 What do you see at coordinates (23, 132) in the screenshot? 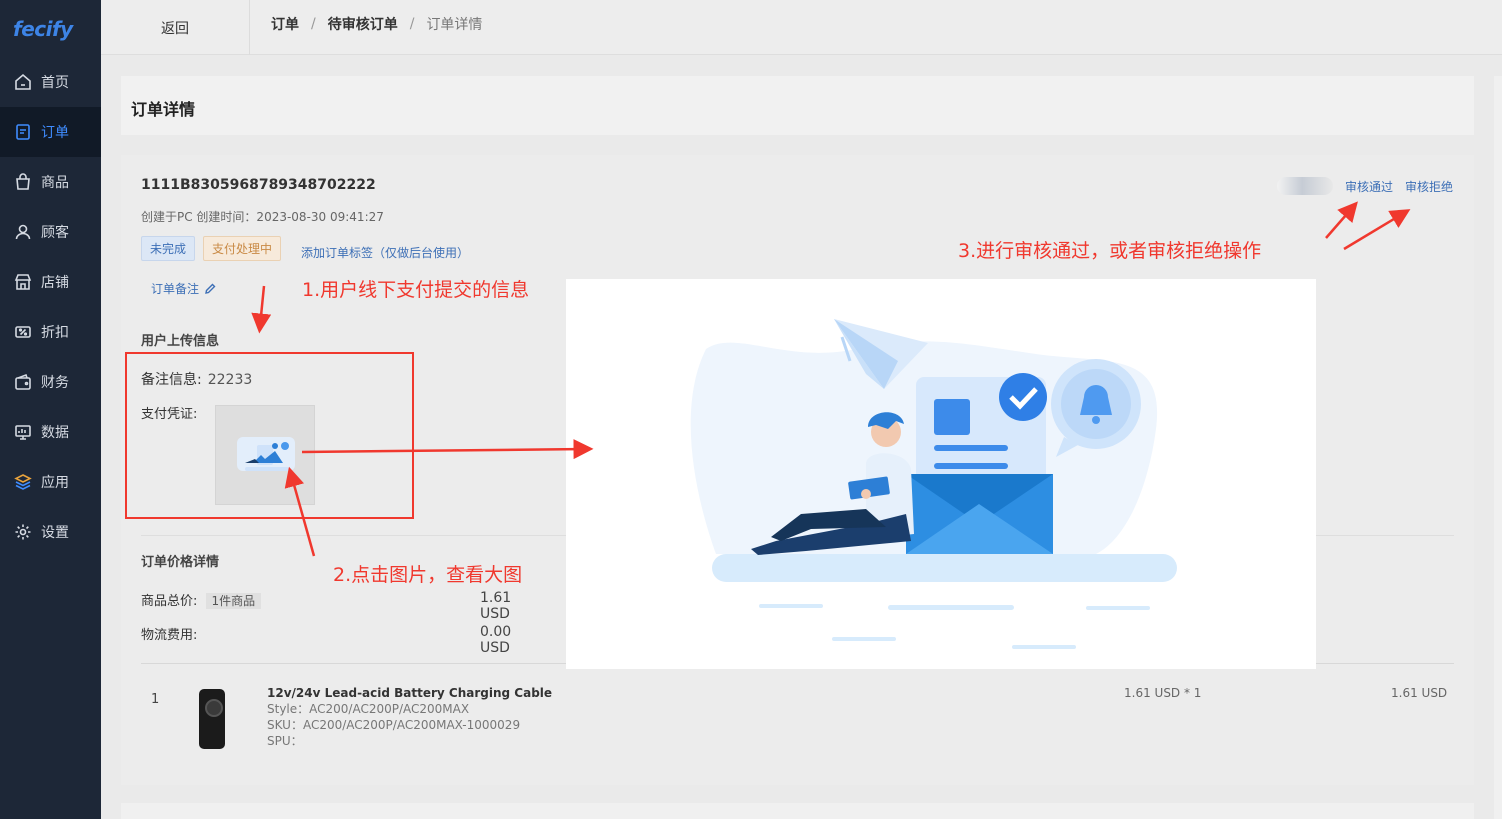
I see `order-icon` at bounding box center [23, 132].